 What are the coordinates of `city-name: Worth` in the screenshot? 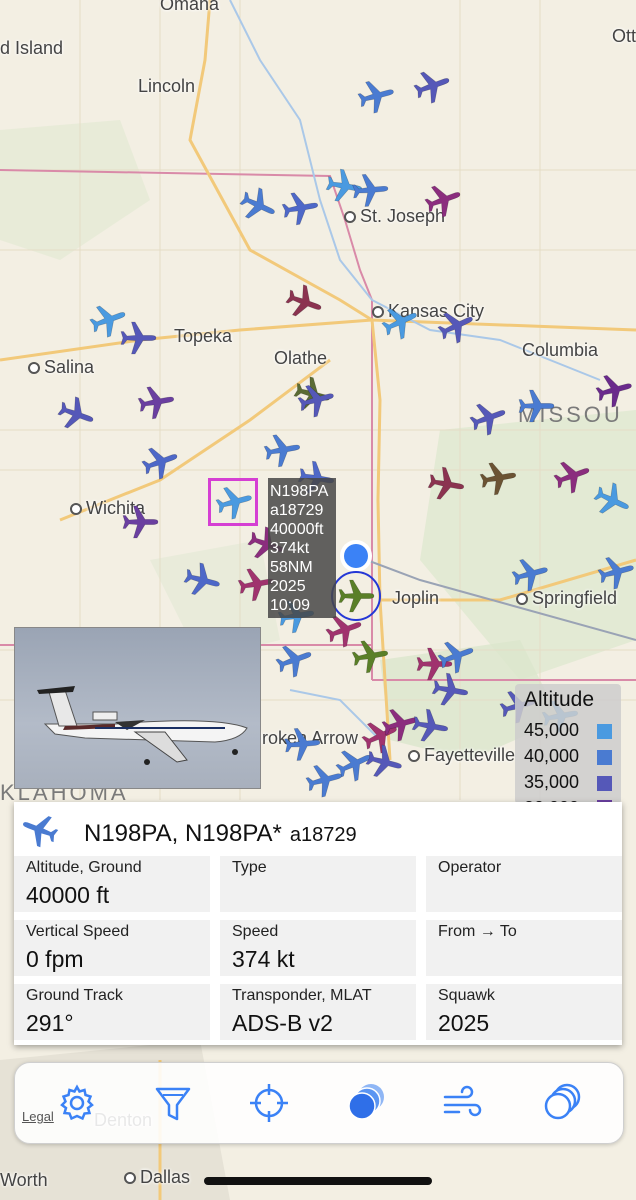 It's located at (24, 1180).